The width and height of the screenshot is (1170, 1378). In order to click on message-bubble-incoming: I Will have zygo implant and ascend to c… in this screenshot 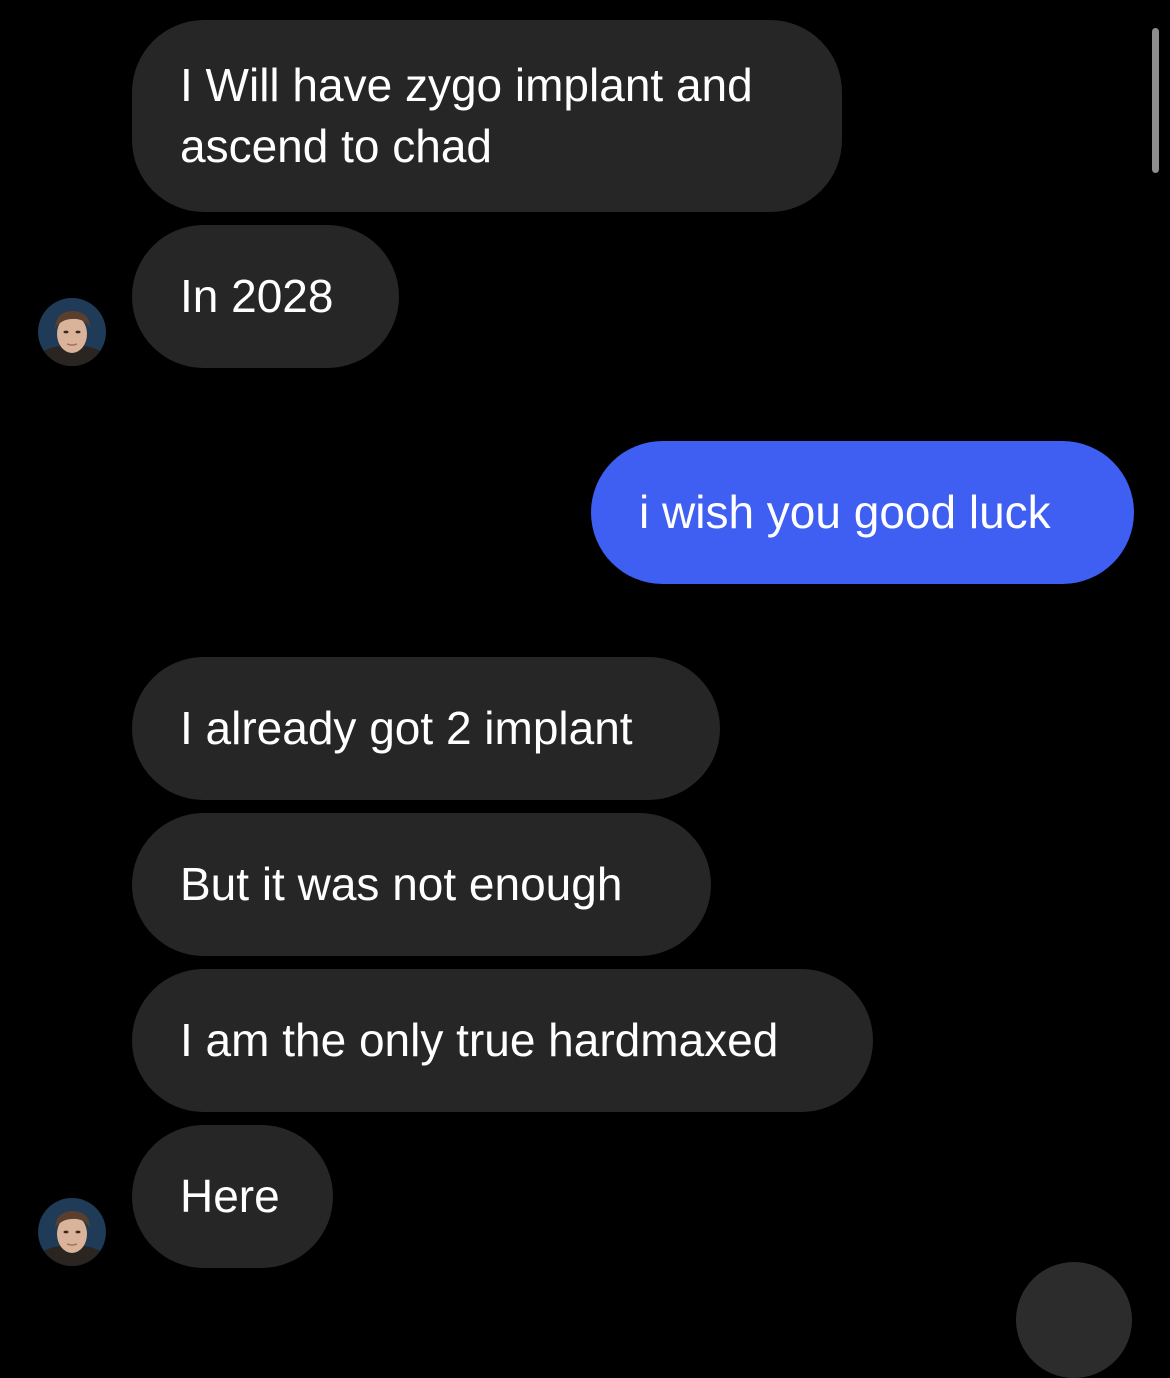, I will do `click(487, 116)`.